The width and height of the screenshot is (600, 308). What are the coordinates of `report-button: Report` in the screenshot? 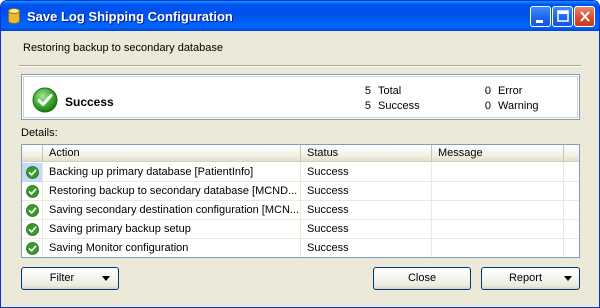 It's located at (530, 278).